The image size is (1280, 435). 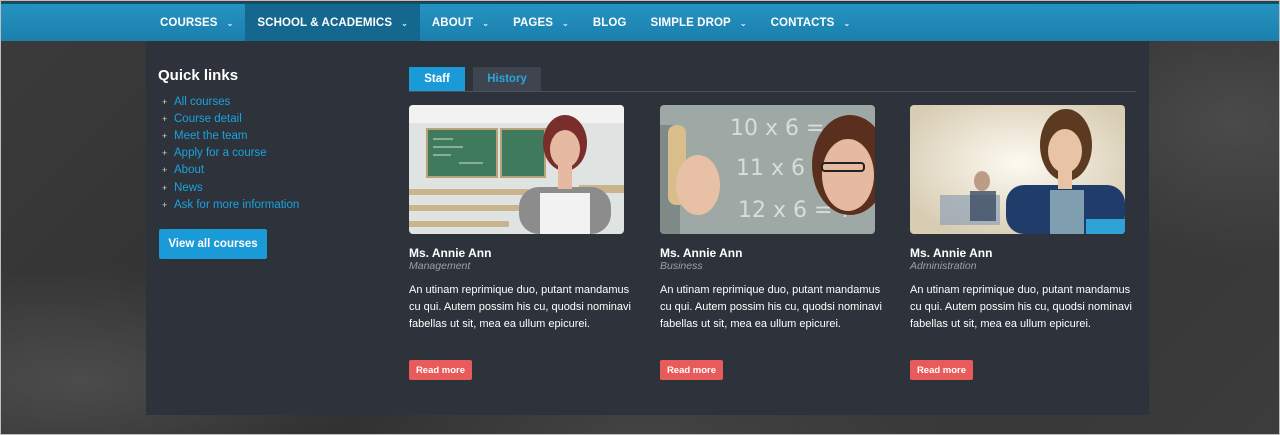 I want to click on nav-item-pages: PAGES ⌄, so click(x=541, y=22).